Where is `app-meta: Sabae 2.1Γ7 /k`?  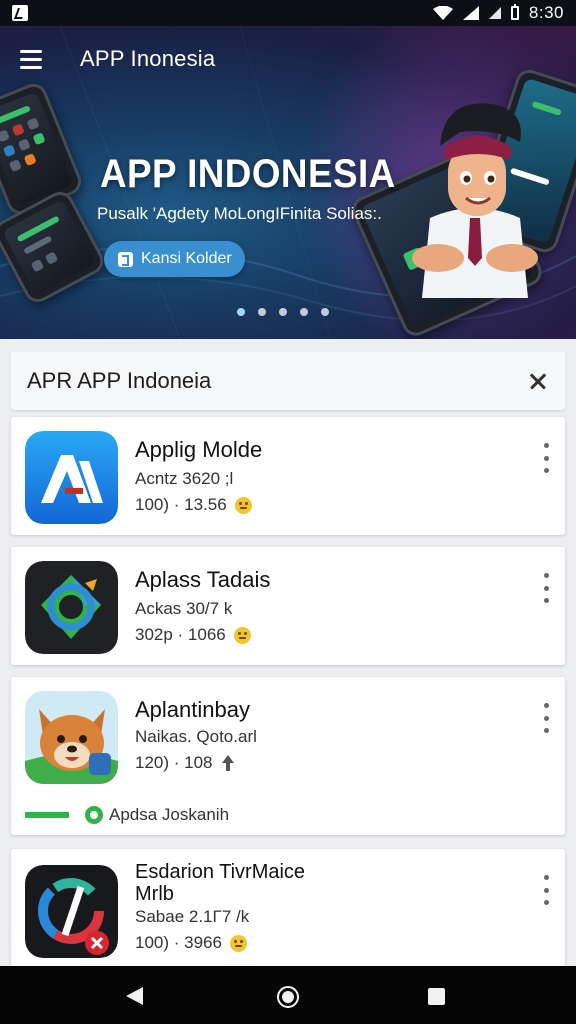 app-meta: Sabae 2.1Γ7 /k is located at coordinates (192, 916).